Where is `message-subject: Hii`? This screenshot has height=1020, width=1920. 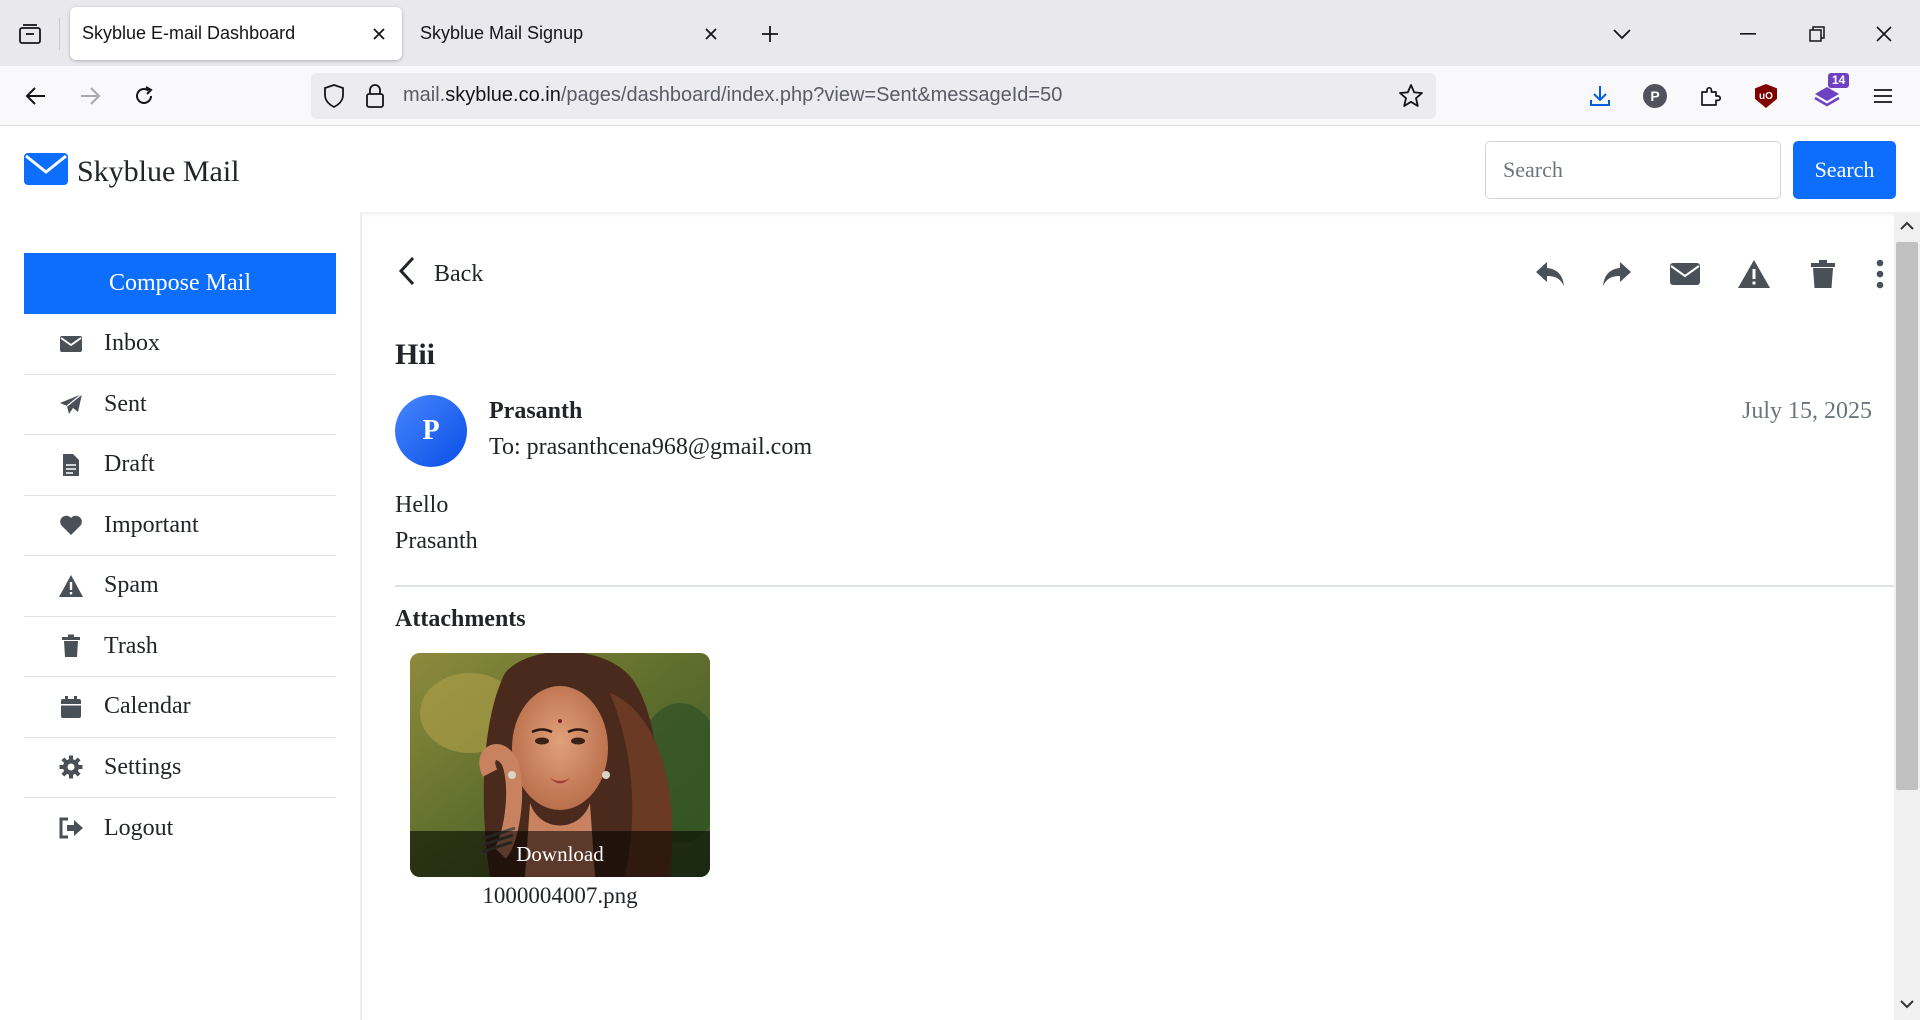
message-subject: Hii is located at coordinates (415, 354).